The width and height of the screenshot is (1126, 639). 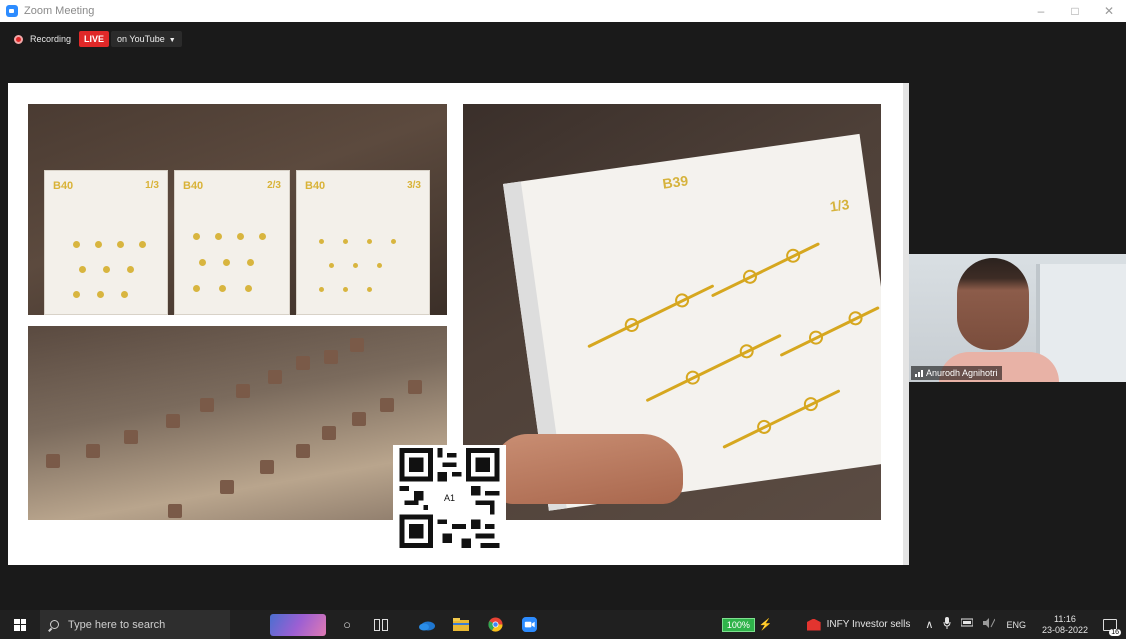 I want to click on sheet-fraction: 1/3, so click(x=839, y=205).